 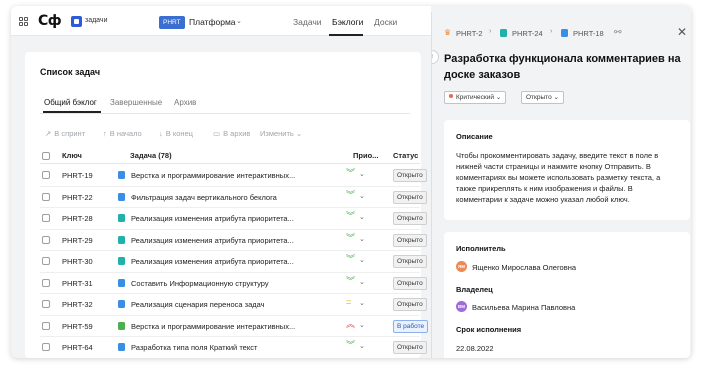 What do you see at coordinates (65, 133) in the screenshot?
I see `to-sprint-button: ↗ В спринт` at bounding box center [65, 133].